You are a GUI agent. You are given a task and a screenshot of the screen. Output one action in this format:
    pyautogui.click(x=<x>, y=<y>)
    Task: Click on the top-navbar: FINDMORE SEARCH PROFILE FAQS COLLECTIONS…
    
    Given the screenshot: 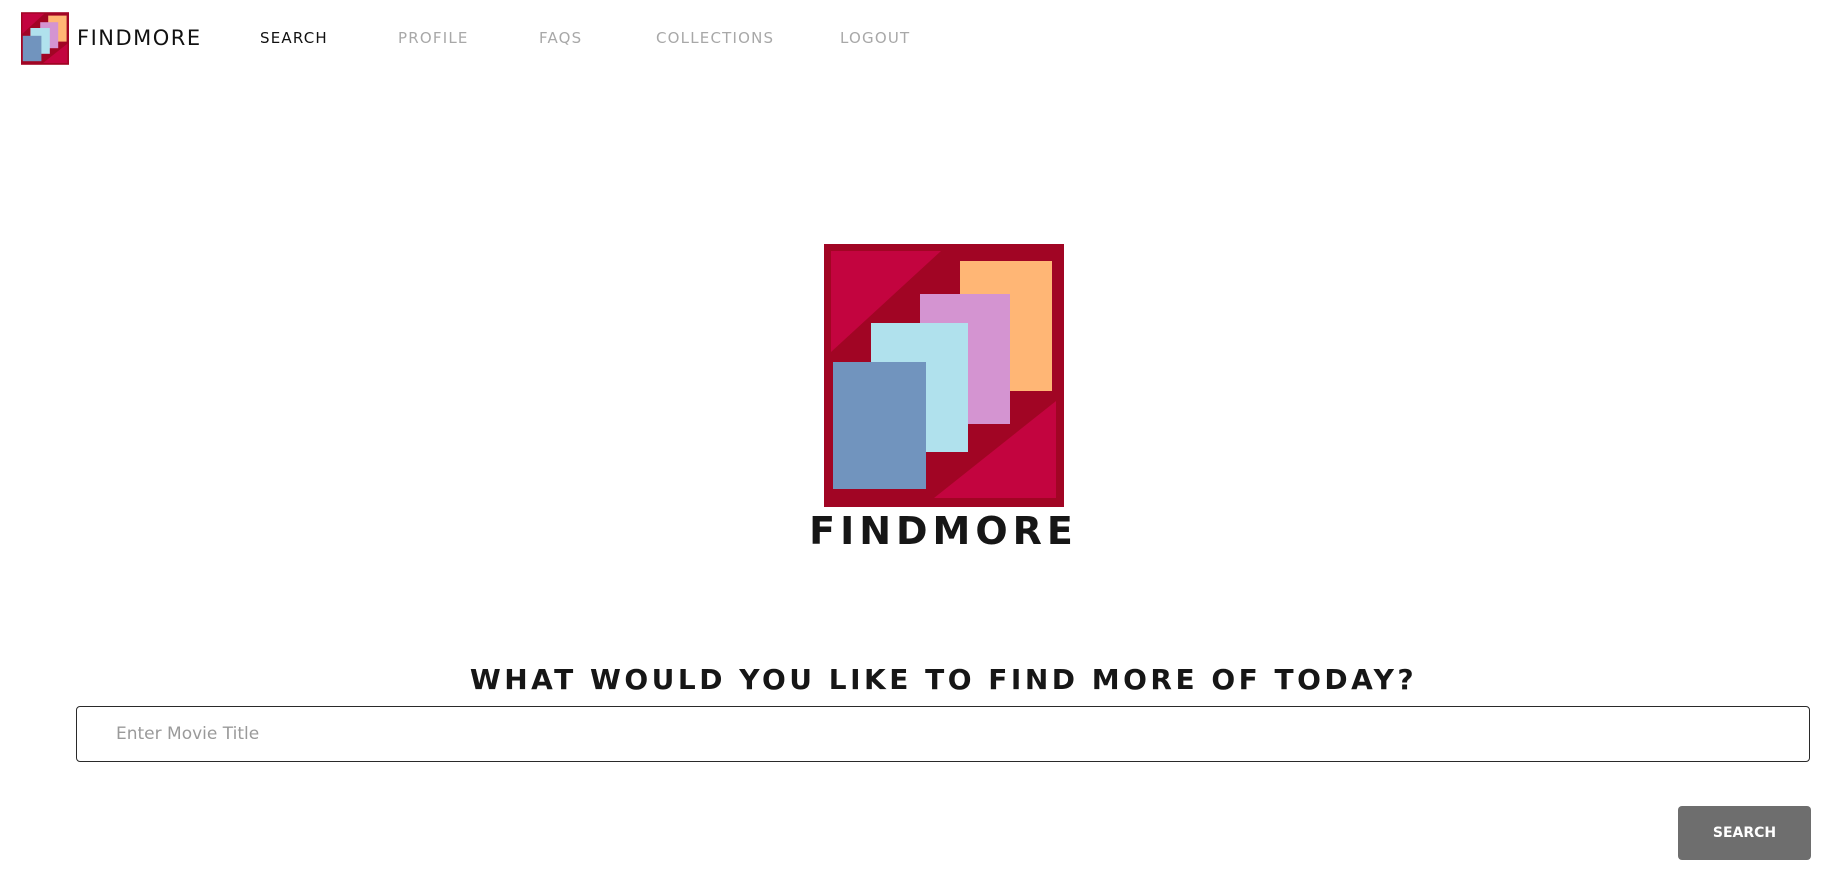 What is the action you would take?
    pyautogui.click(x=910, y=39)
    